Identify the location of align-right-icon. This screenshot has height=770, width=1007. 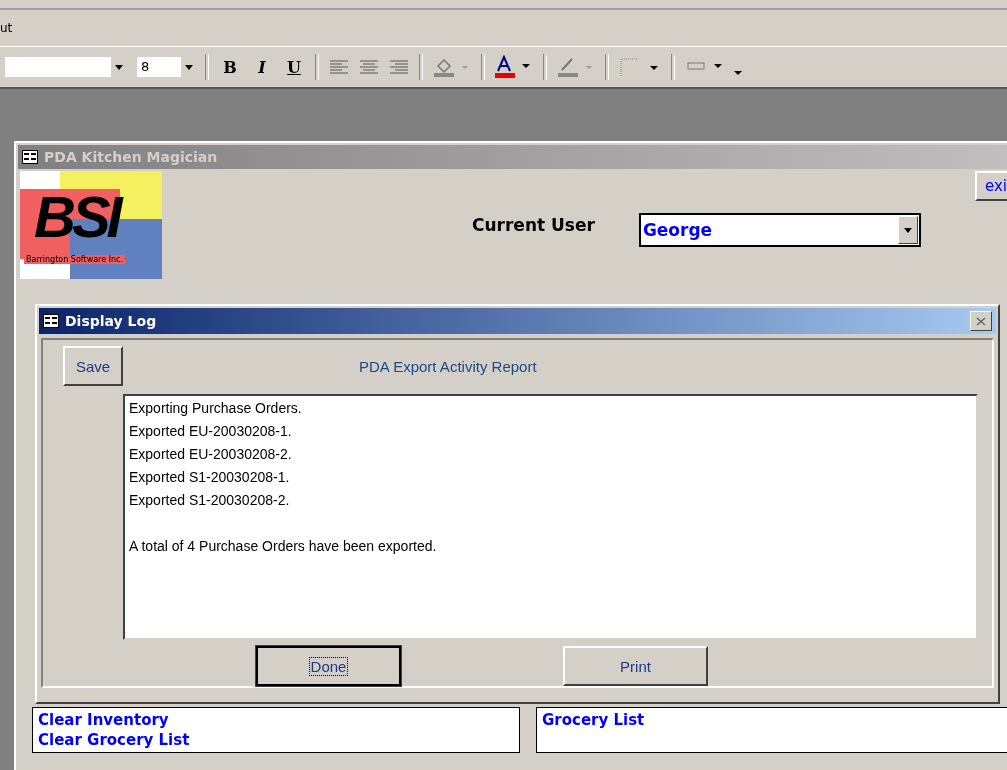
(399, 67).